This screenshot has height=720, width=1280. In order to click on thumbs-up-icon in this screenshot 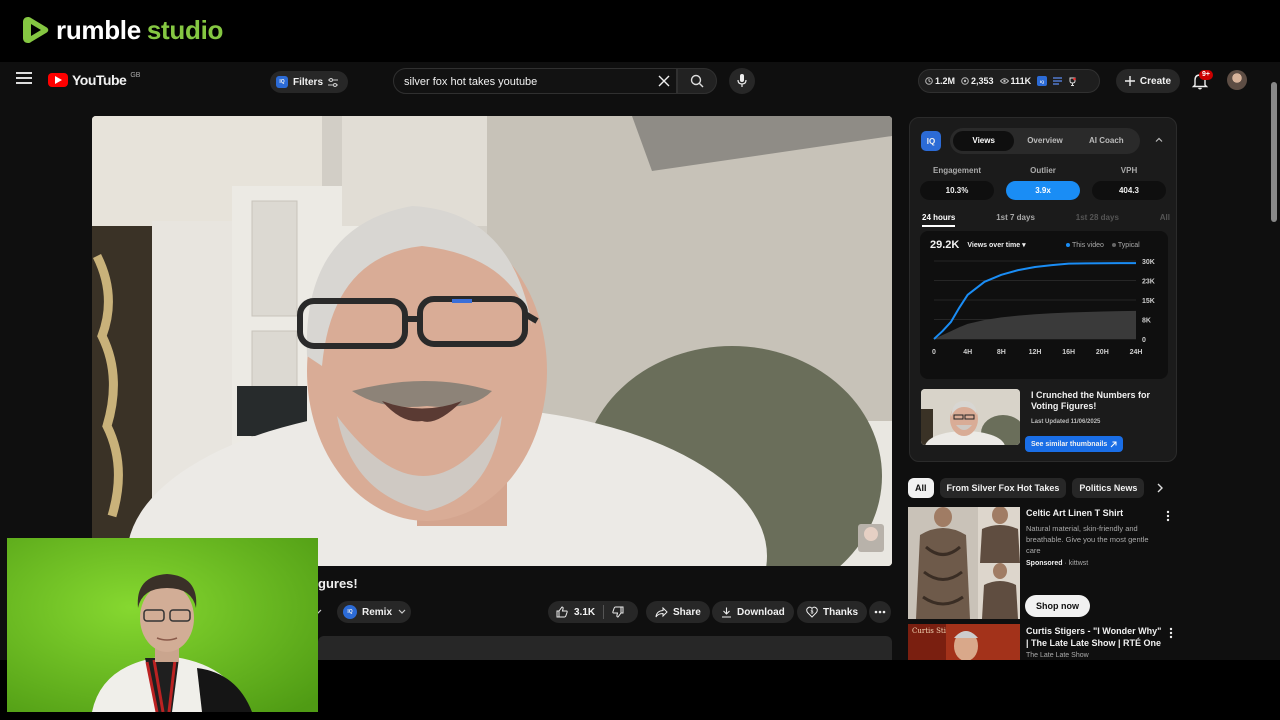, I will do `click(562, 612)`.